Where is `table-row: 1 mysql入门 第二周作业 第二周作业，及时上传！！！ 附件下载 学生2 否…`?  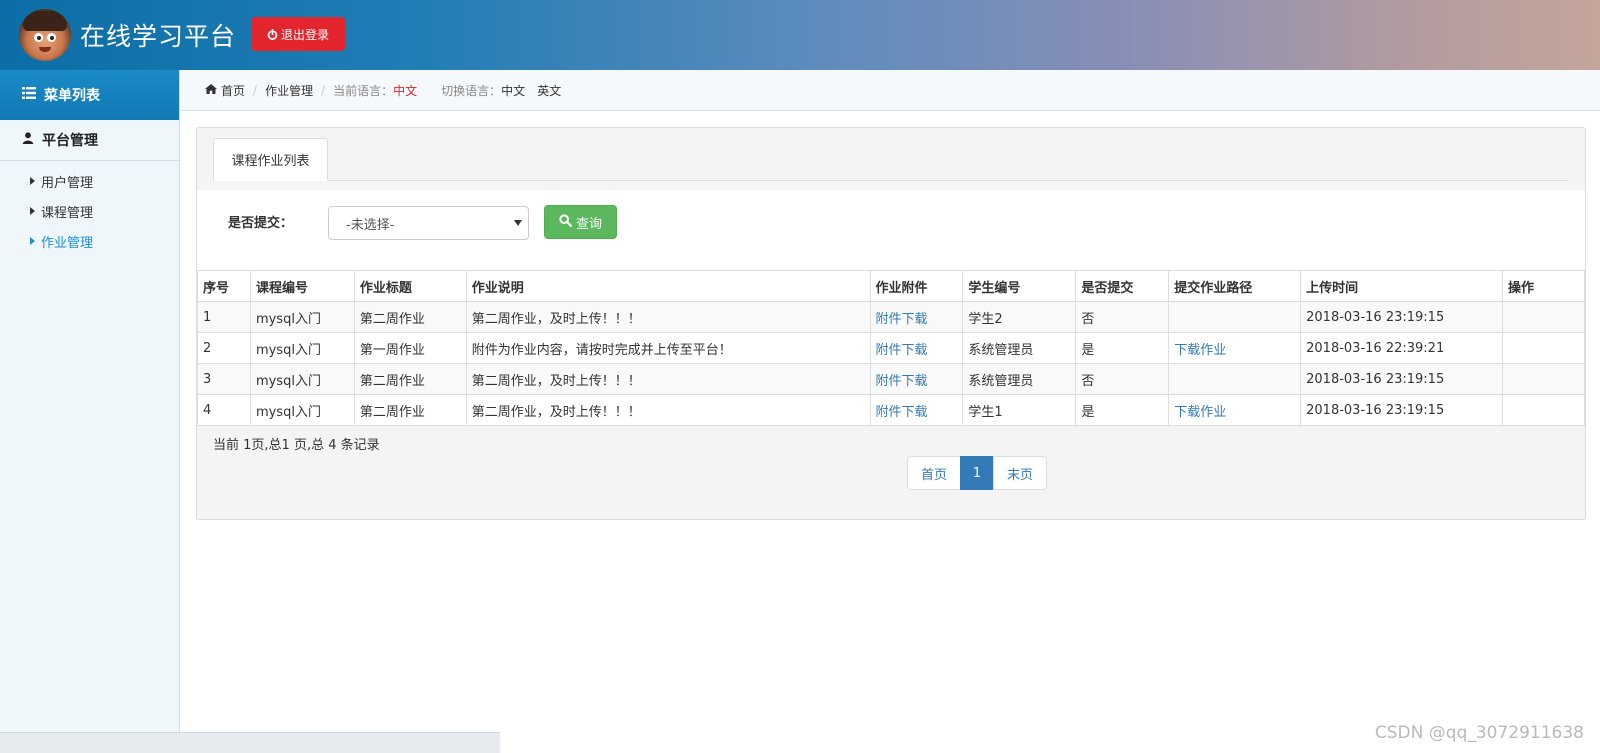
table-row: 1 mysql入门 第二周作业 第二周作业，及时上传！！！ 附件下载 学生2 否… is located at coordinates (891, 317).